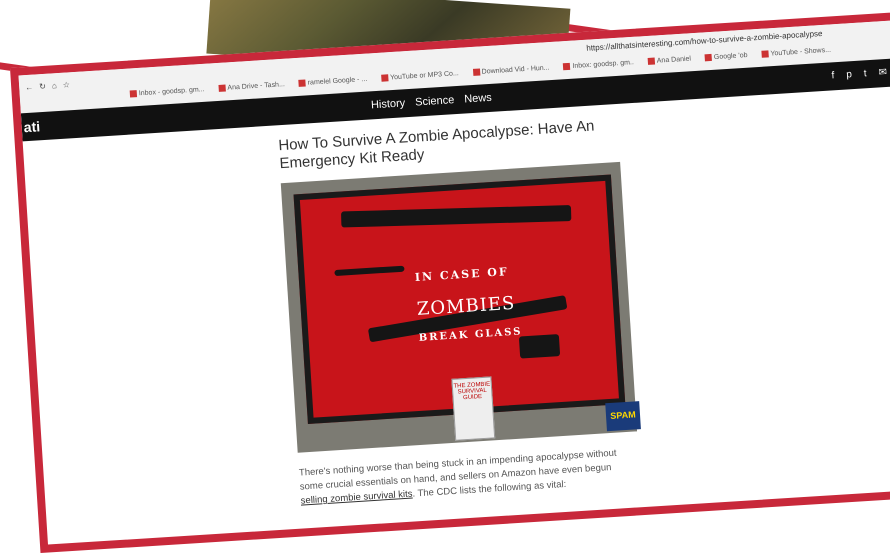 This screenshot has height=553, width=890. I want to click on nav-science: Science, so click(435, 101).